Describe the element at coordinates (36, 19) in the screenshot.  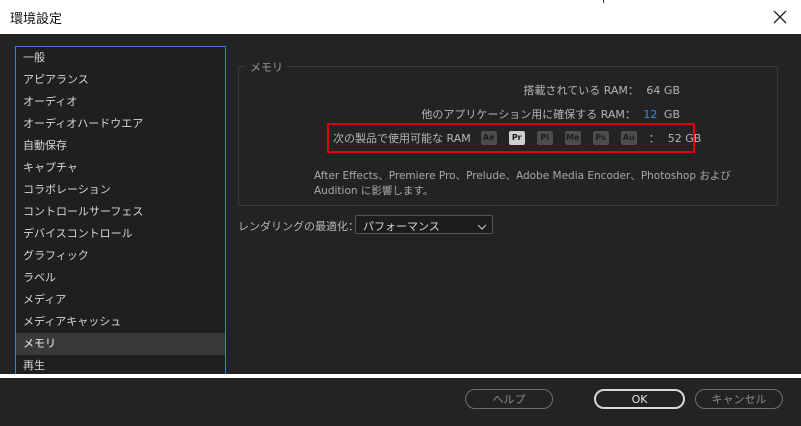
I see `window-title: 環境設定` at that location.